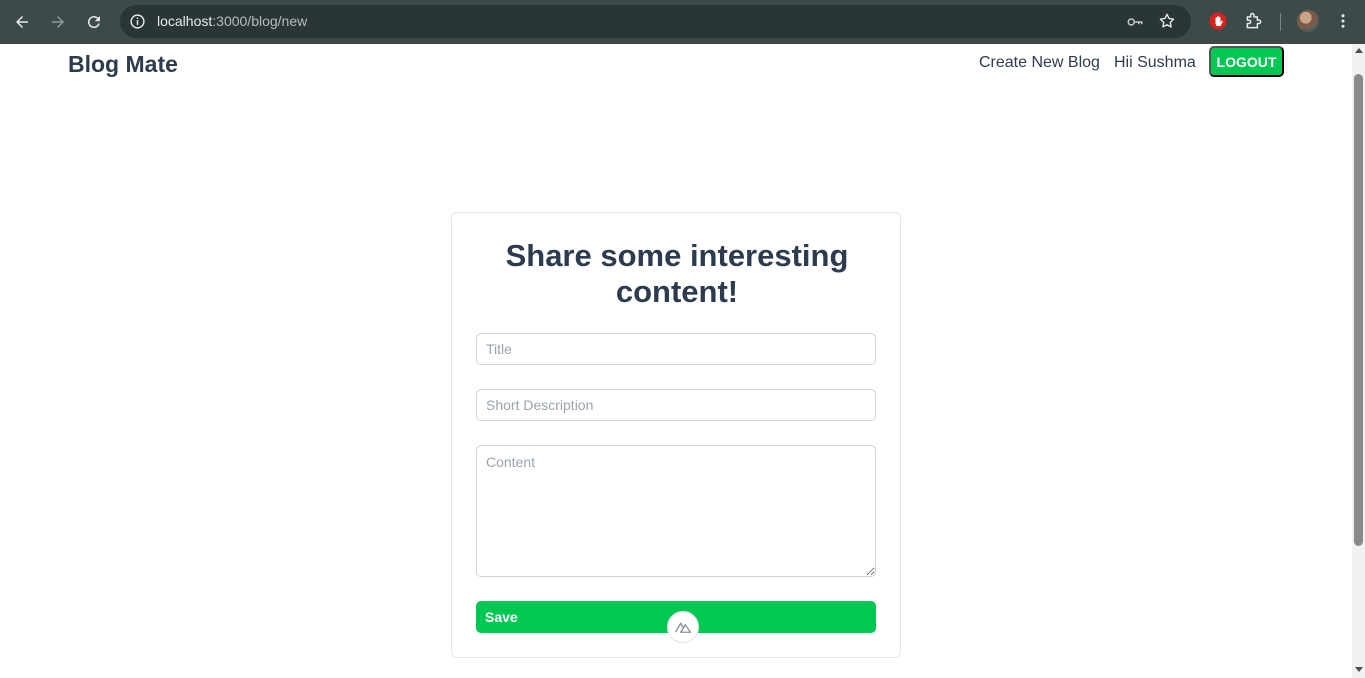  I want to click on url-host: localhost, so click(185, 21).